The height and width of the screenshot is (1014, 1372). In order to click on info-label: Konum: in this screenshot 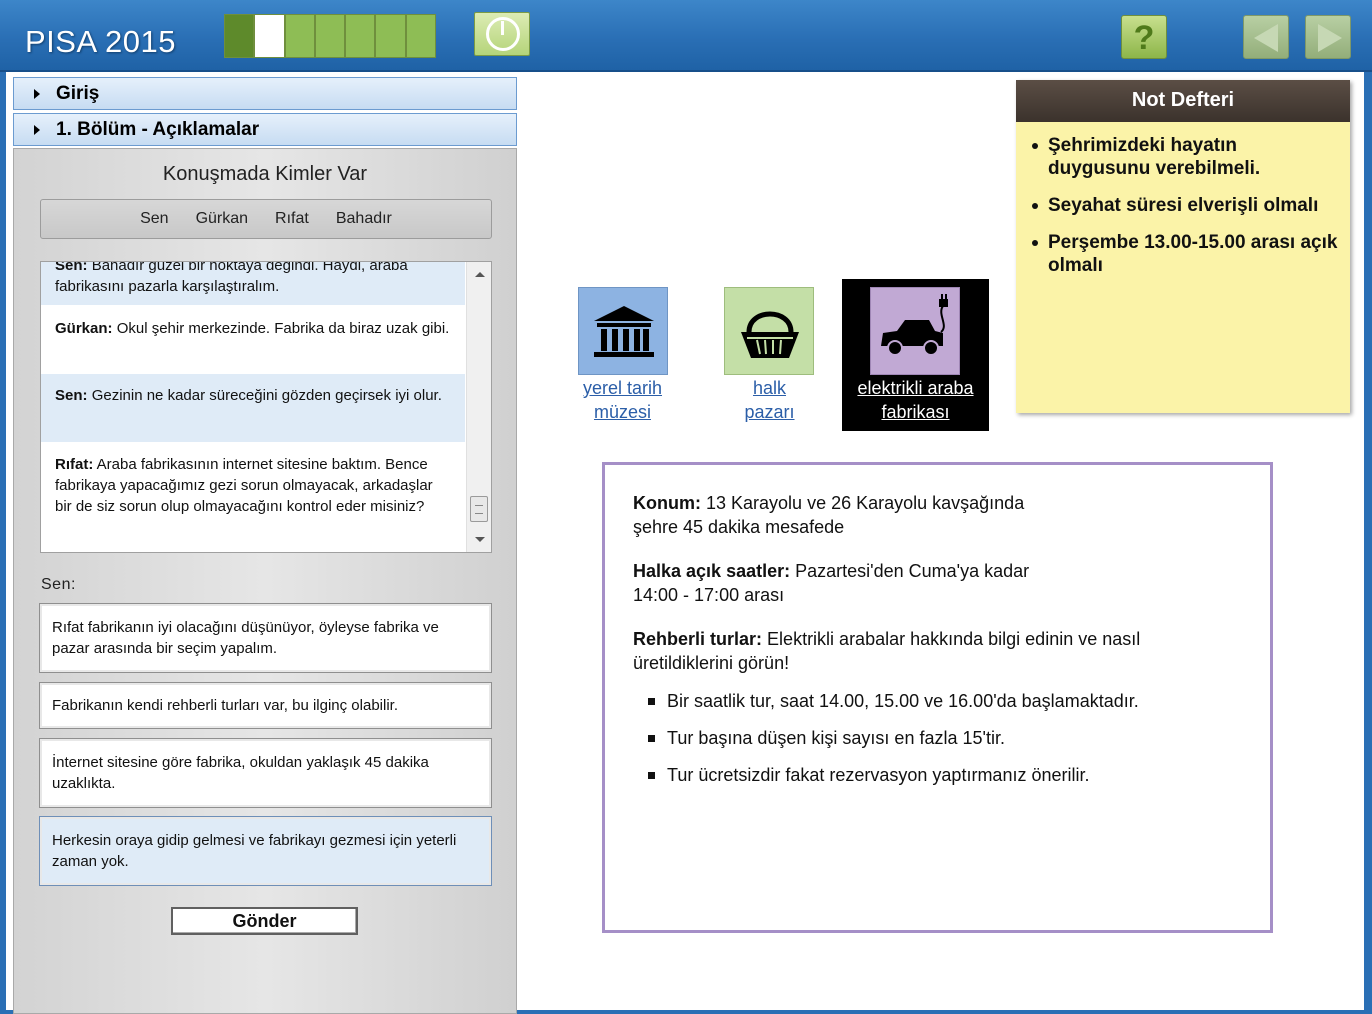, I will do `click(667, 503)`.